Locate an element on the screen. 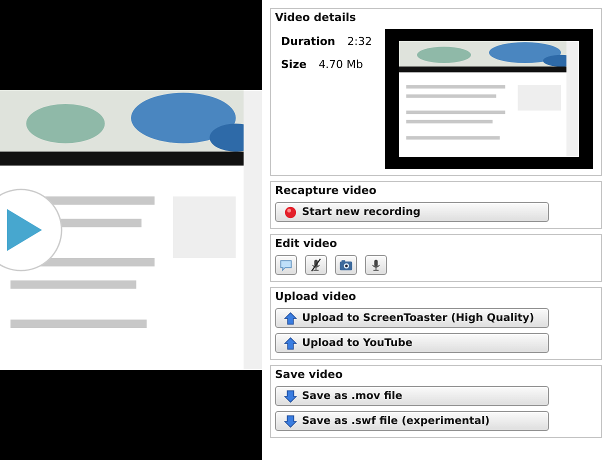 This screenshot has width=610, height=460. section-title: Upload video is located at coordinates (316, 296).